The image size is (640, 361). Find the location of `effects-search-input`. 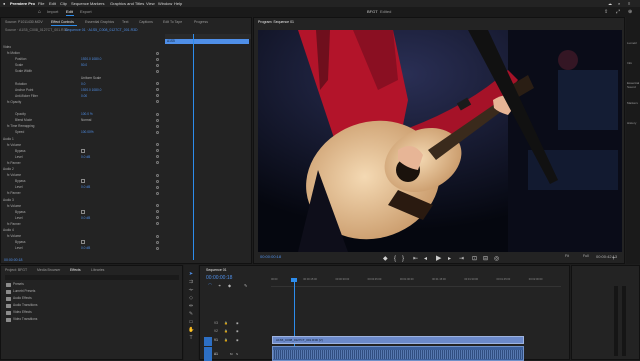

effects-search-input is located at coordinates (92, 277).